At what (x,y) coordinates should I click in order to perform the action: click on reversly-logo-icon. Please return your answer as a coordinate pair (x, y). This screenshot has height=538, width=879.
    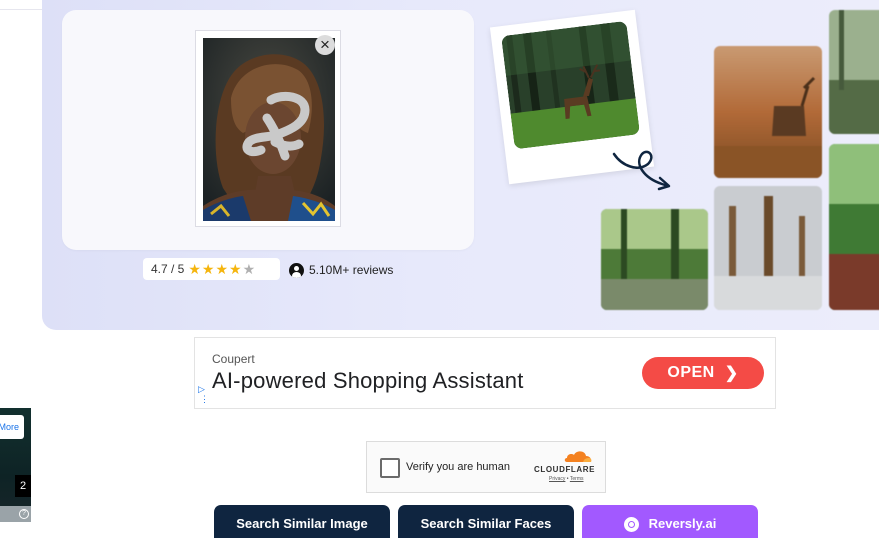
    Looking at the image, I should click on (631, 524).